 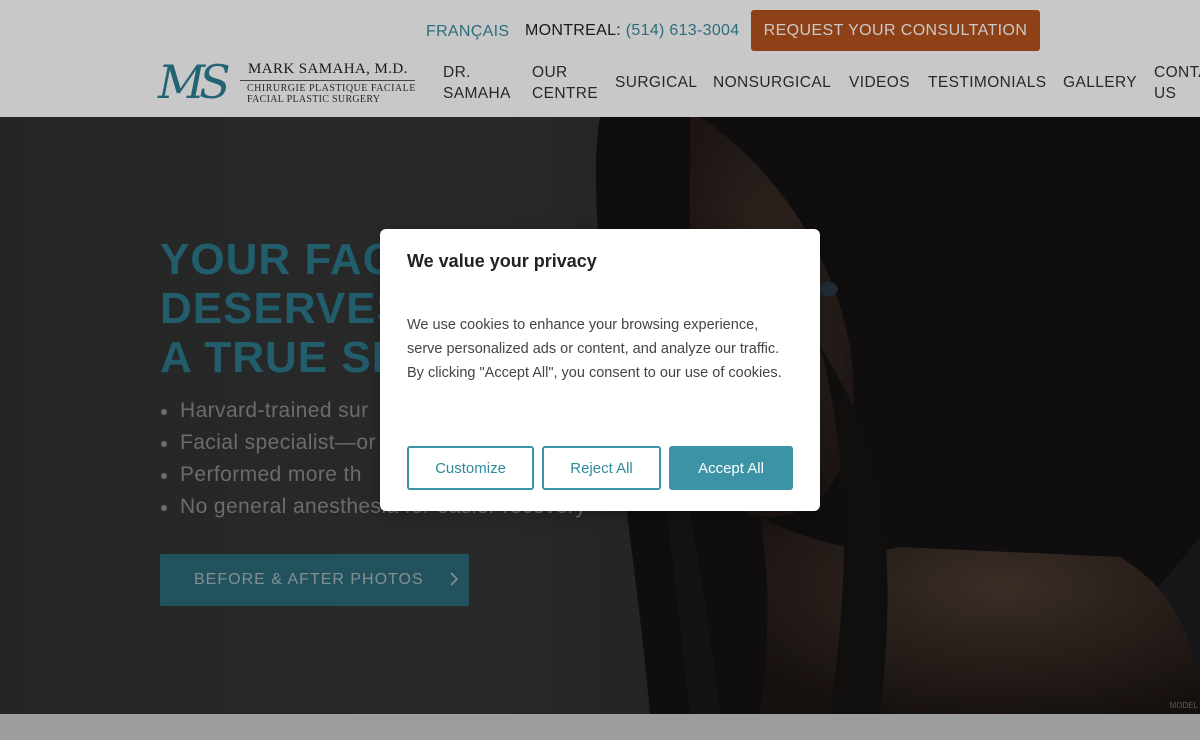 What do you see at coordinates (454, 579) in the screenshot?
I see `chevron-right-icon` at bounding box center [454, 579].